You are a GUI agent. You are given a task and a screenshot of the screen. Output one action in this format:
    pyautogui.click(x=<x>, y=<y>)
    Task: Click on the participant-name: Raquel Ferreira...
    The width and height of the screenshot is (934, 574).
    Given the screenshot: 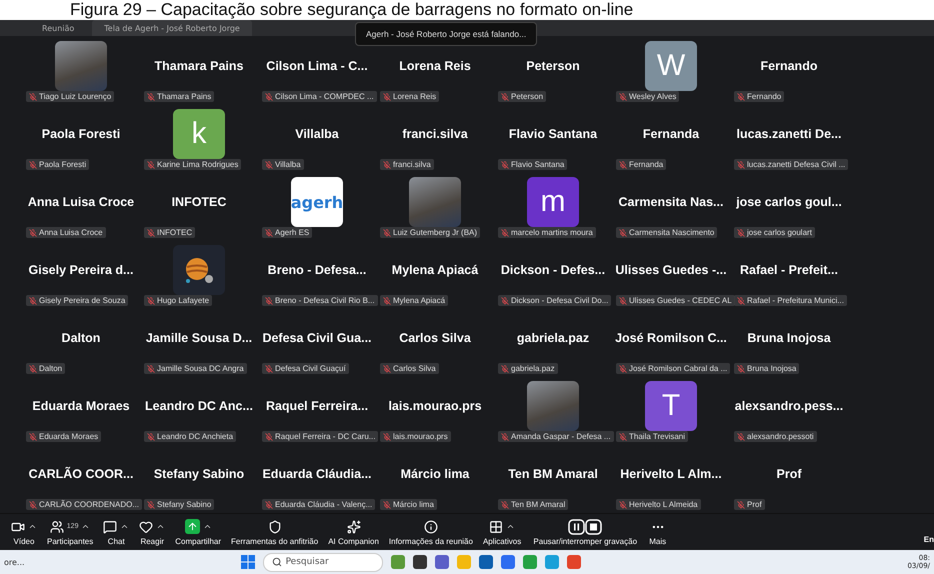 What is the action you would take?
    pyautogui.click(x=317, y=406)
    